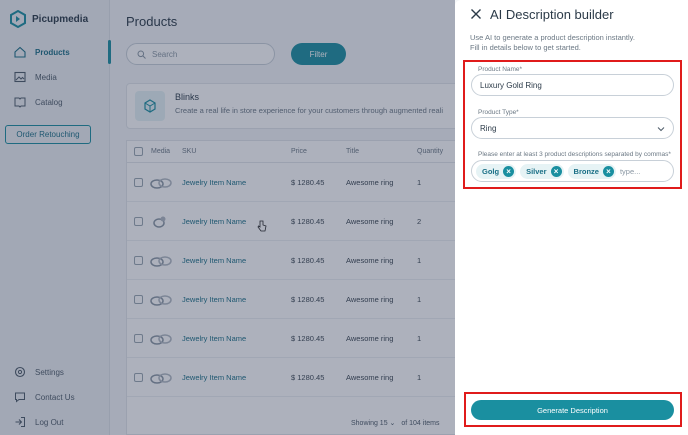  I want to click on product-type-select: Ring, so click(572, 128).